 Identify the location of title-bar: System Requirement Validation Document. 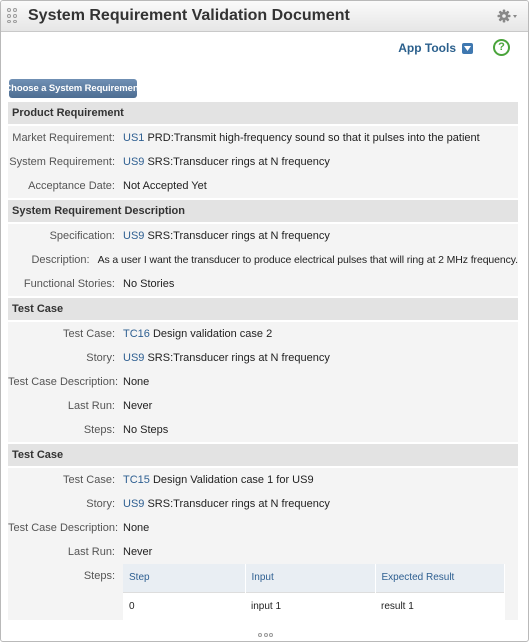
(264, 16).